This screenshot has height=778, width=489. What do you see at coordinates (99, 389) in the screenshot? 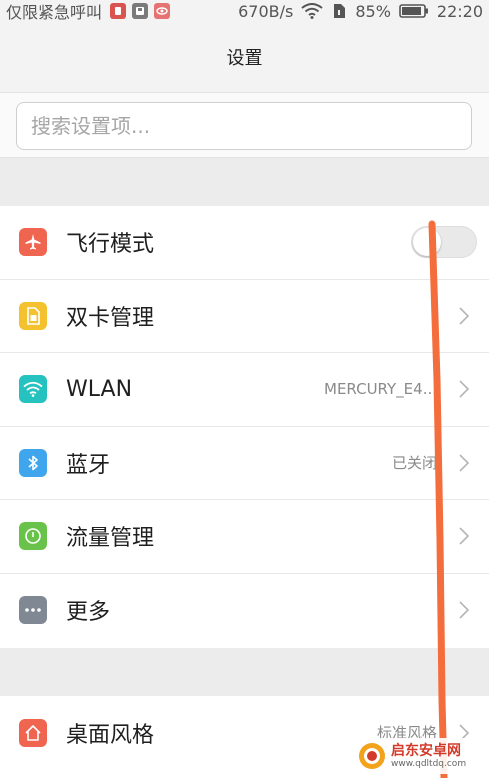
I see `settings-item-label: WLAN` at bounding box center [99, 389].